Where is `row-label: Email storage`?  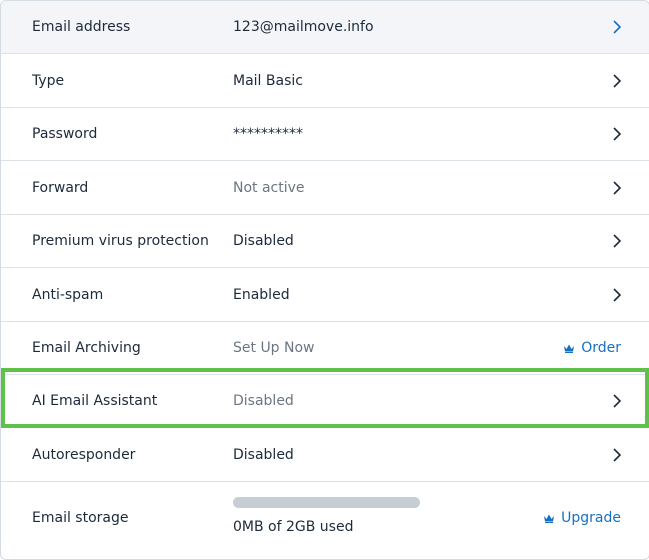
row-label: Email storage is located at coordinates (80, 518).